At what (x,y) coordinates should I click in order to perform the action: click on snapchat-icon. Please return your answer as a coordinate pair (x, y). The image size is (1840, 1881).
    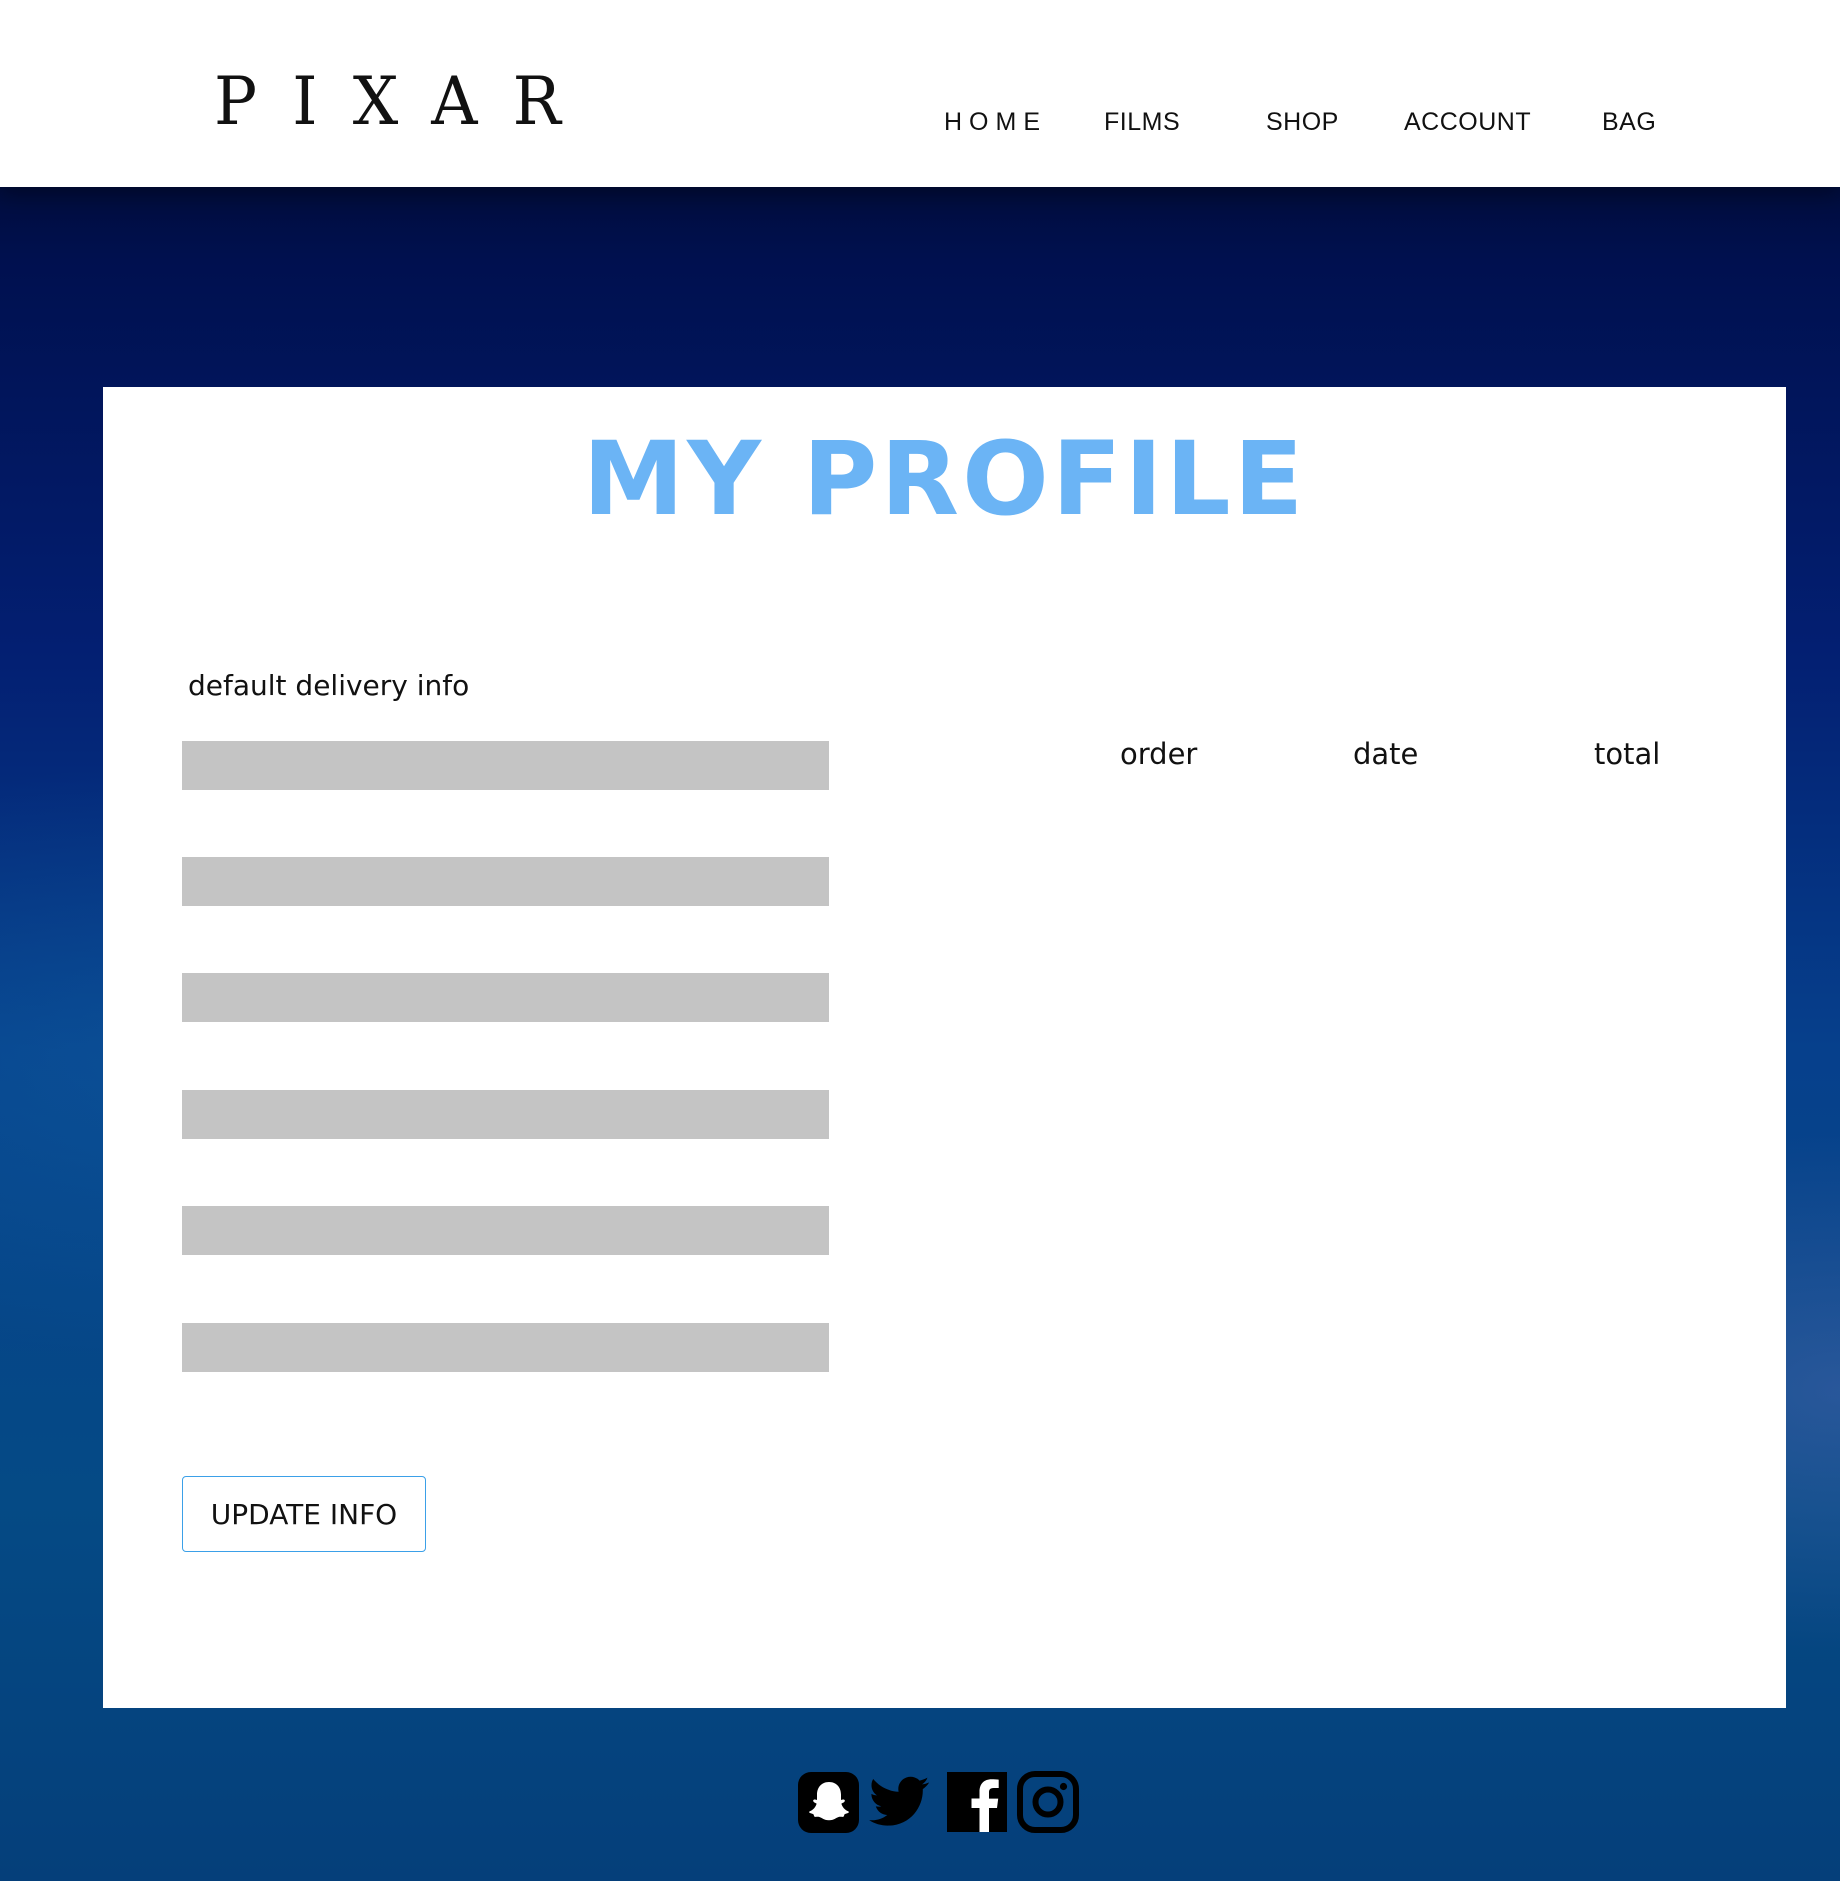
    Looking at the image, I should click on (829, 1802).